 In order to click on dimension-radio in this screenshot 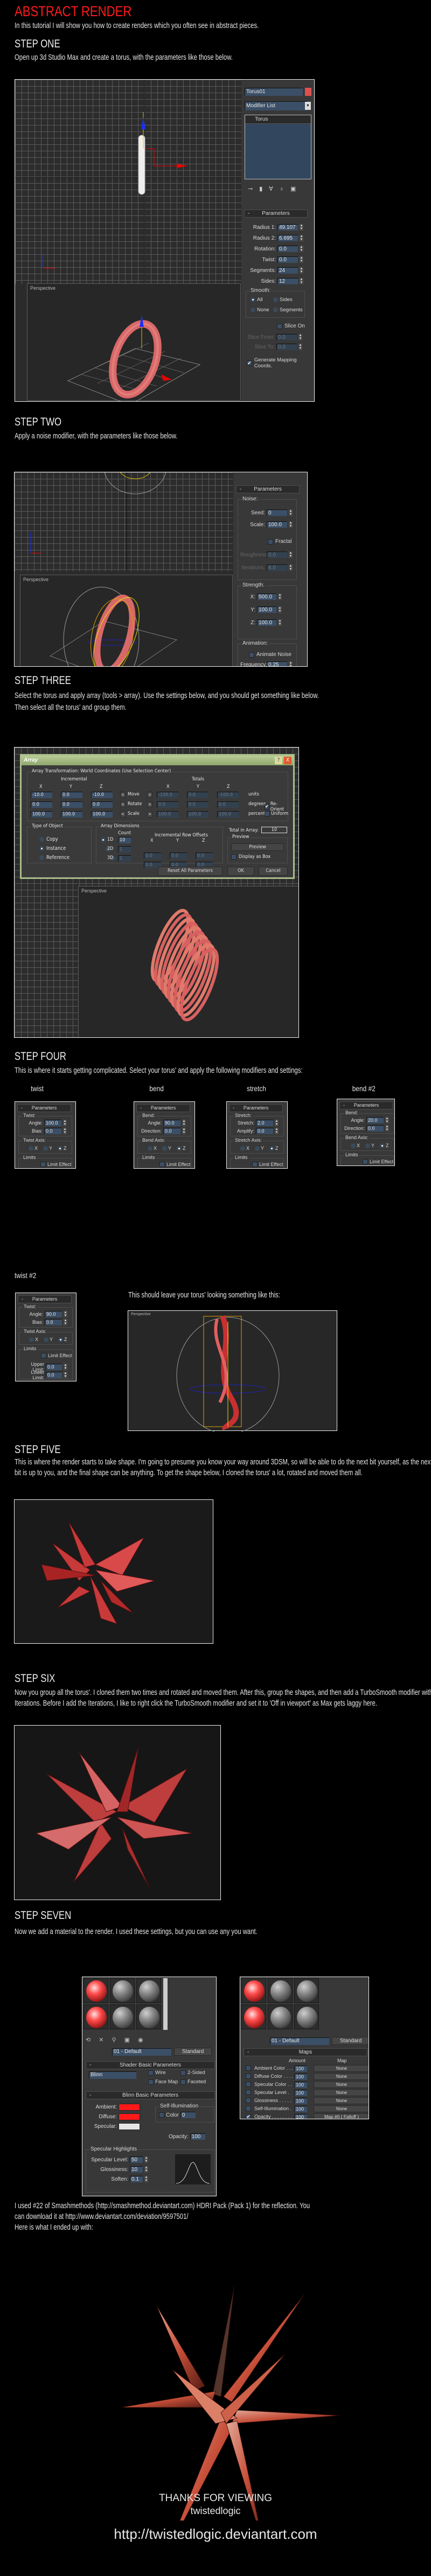, I will do `click(103, 839)`.